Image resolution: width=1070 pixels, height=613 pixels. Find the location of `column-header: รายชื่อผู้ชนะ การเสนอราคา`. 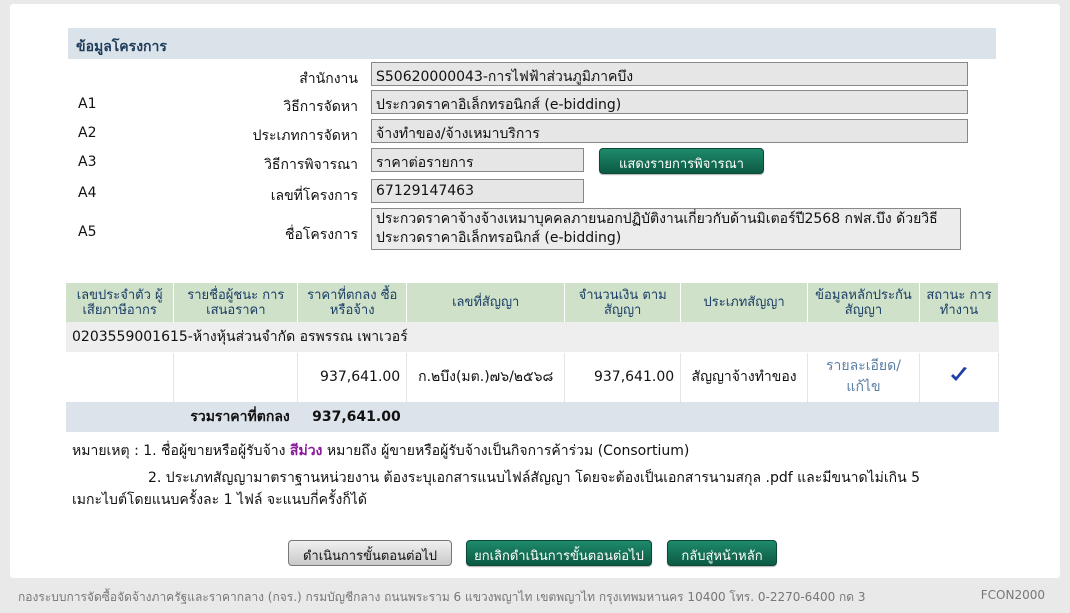

column-header: รายชื่อผู้ชนะ การเสนอราคา is located at coordinates (236, 302).